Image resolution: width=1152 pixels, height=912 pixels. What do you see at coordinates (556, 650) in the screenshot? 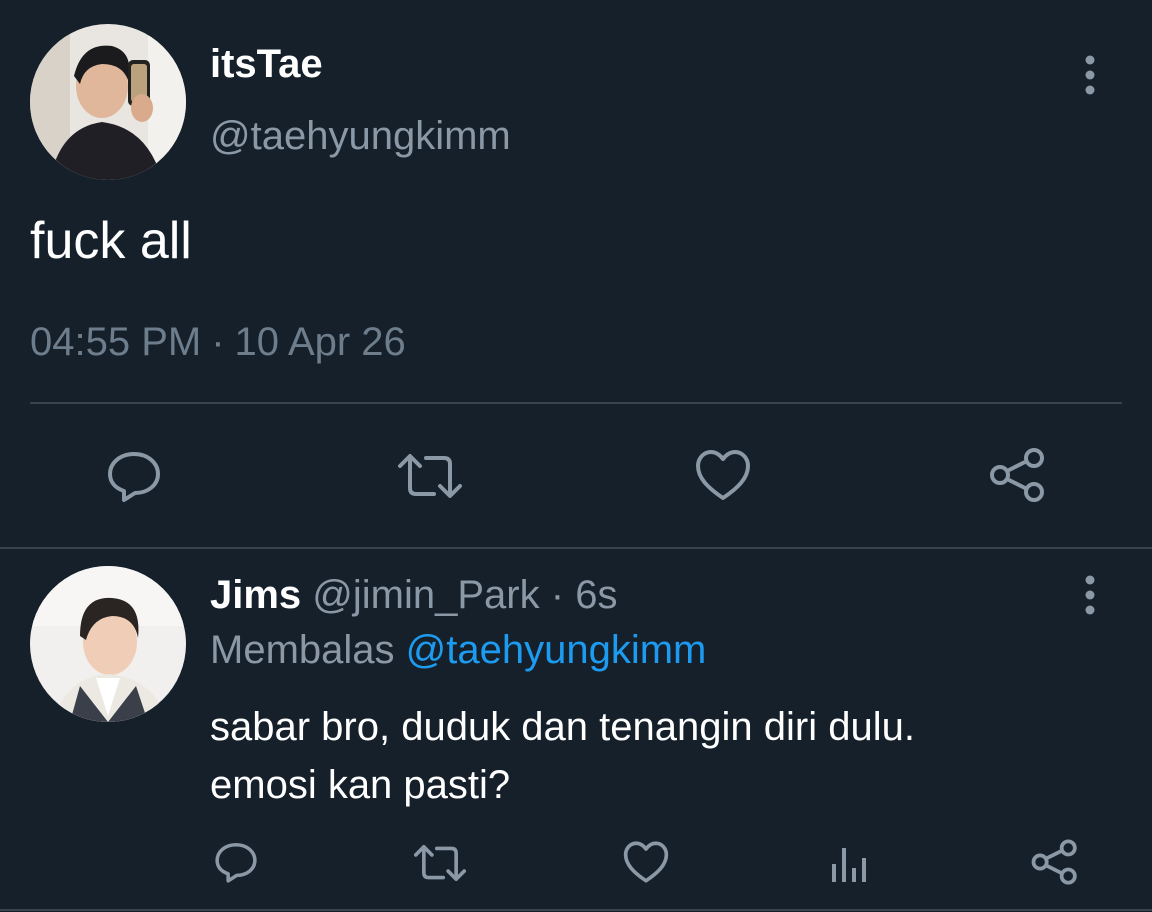
I see `replying-to-link: @taehyungkimm` at bounding box center [556, 650].